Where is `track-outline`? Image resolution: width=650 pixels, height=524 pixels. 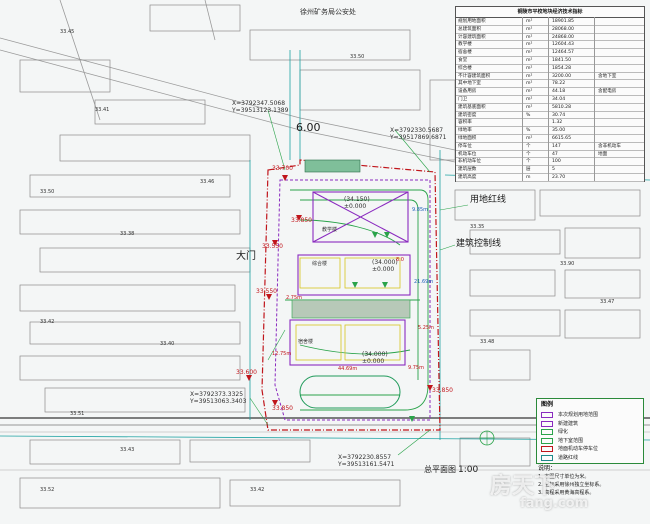 track-outline is located at coordinates (350, 392).